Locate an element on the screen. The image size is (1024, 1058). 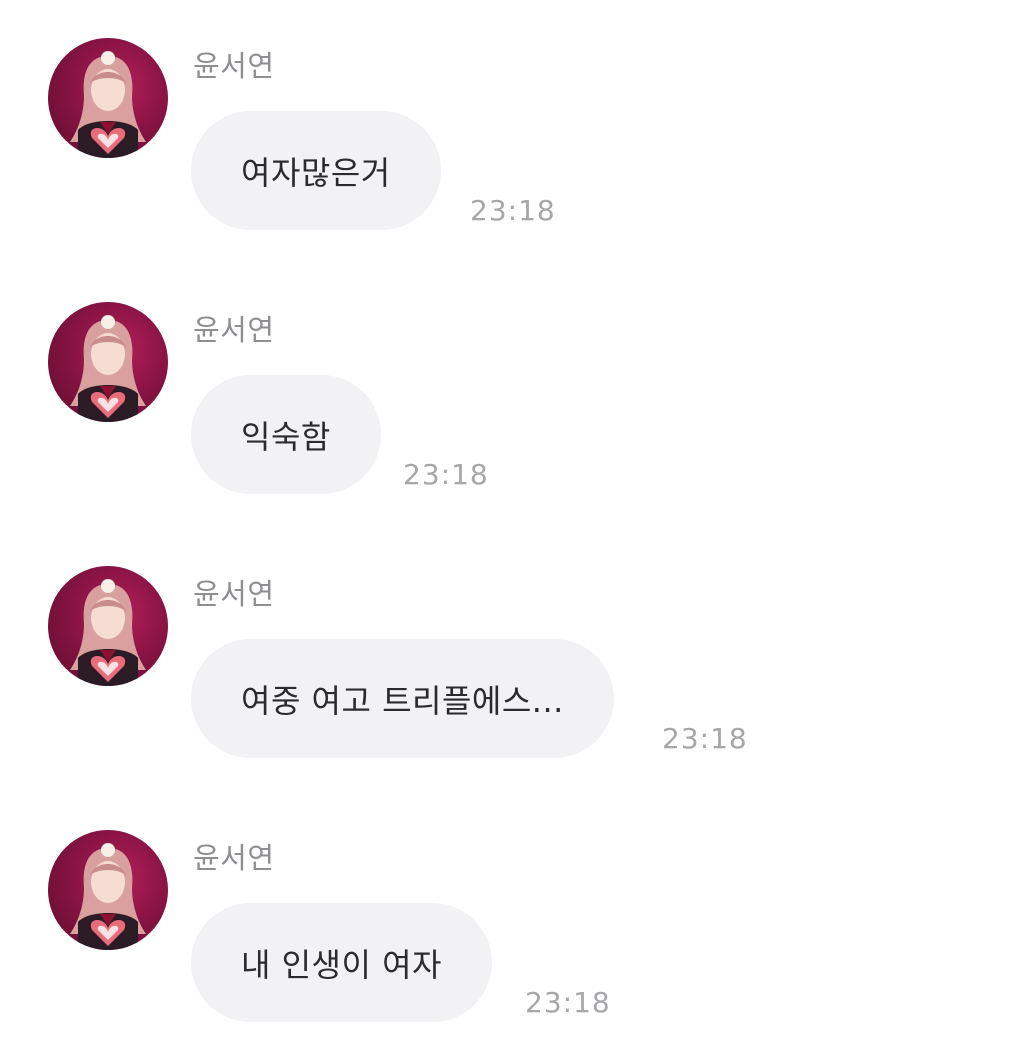
message-text: 내 인생이 여자 is located at coordinates (341, 964).